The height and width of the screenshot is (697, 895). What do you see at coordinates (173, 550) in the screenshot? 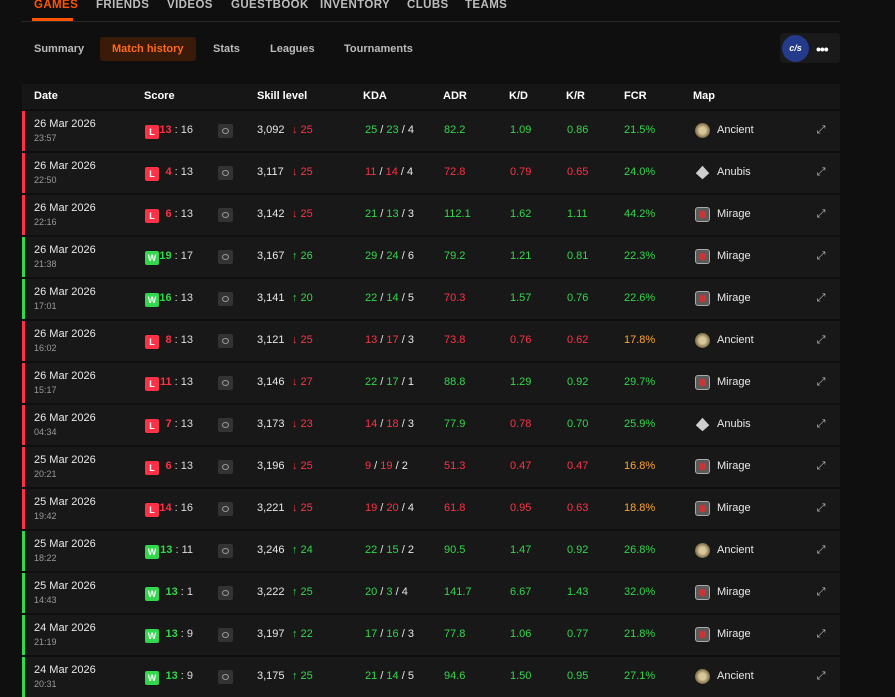
I see `match-score: 13 : 11` at bounding box center [173, 550].